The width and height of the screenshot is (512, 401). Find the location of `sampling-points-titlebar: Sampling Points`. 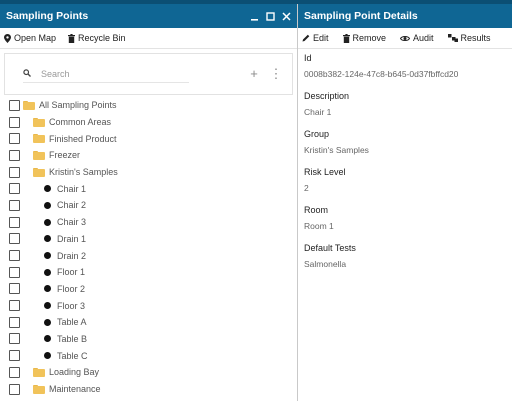

sampling-points-titlebar: Sampling Points is located at coordinates (148, 16).